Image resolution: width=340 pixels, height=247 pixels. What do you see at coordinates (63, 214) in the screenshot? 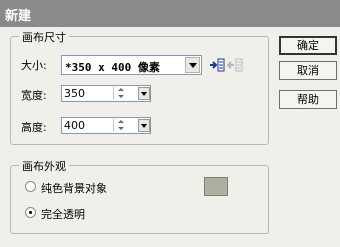
I see `radio-label: 完全透明` at bounding box center [63, 214].